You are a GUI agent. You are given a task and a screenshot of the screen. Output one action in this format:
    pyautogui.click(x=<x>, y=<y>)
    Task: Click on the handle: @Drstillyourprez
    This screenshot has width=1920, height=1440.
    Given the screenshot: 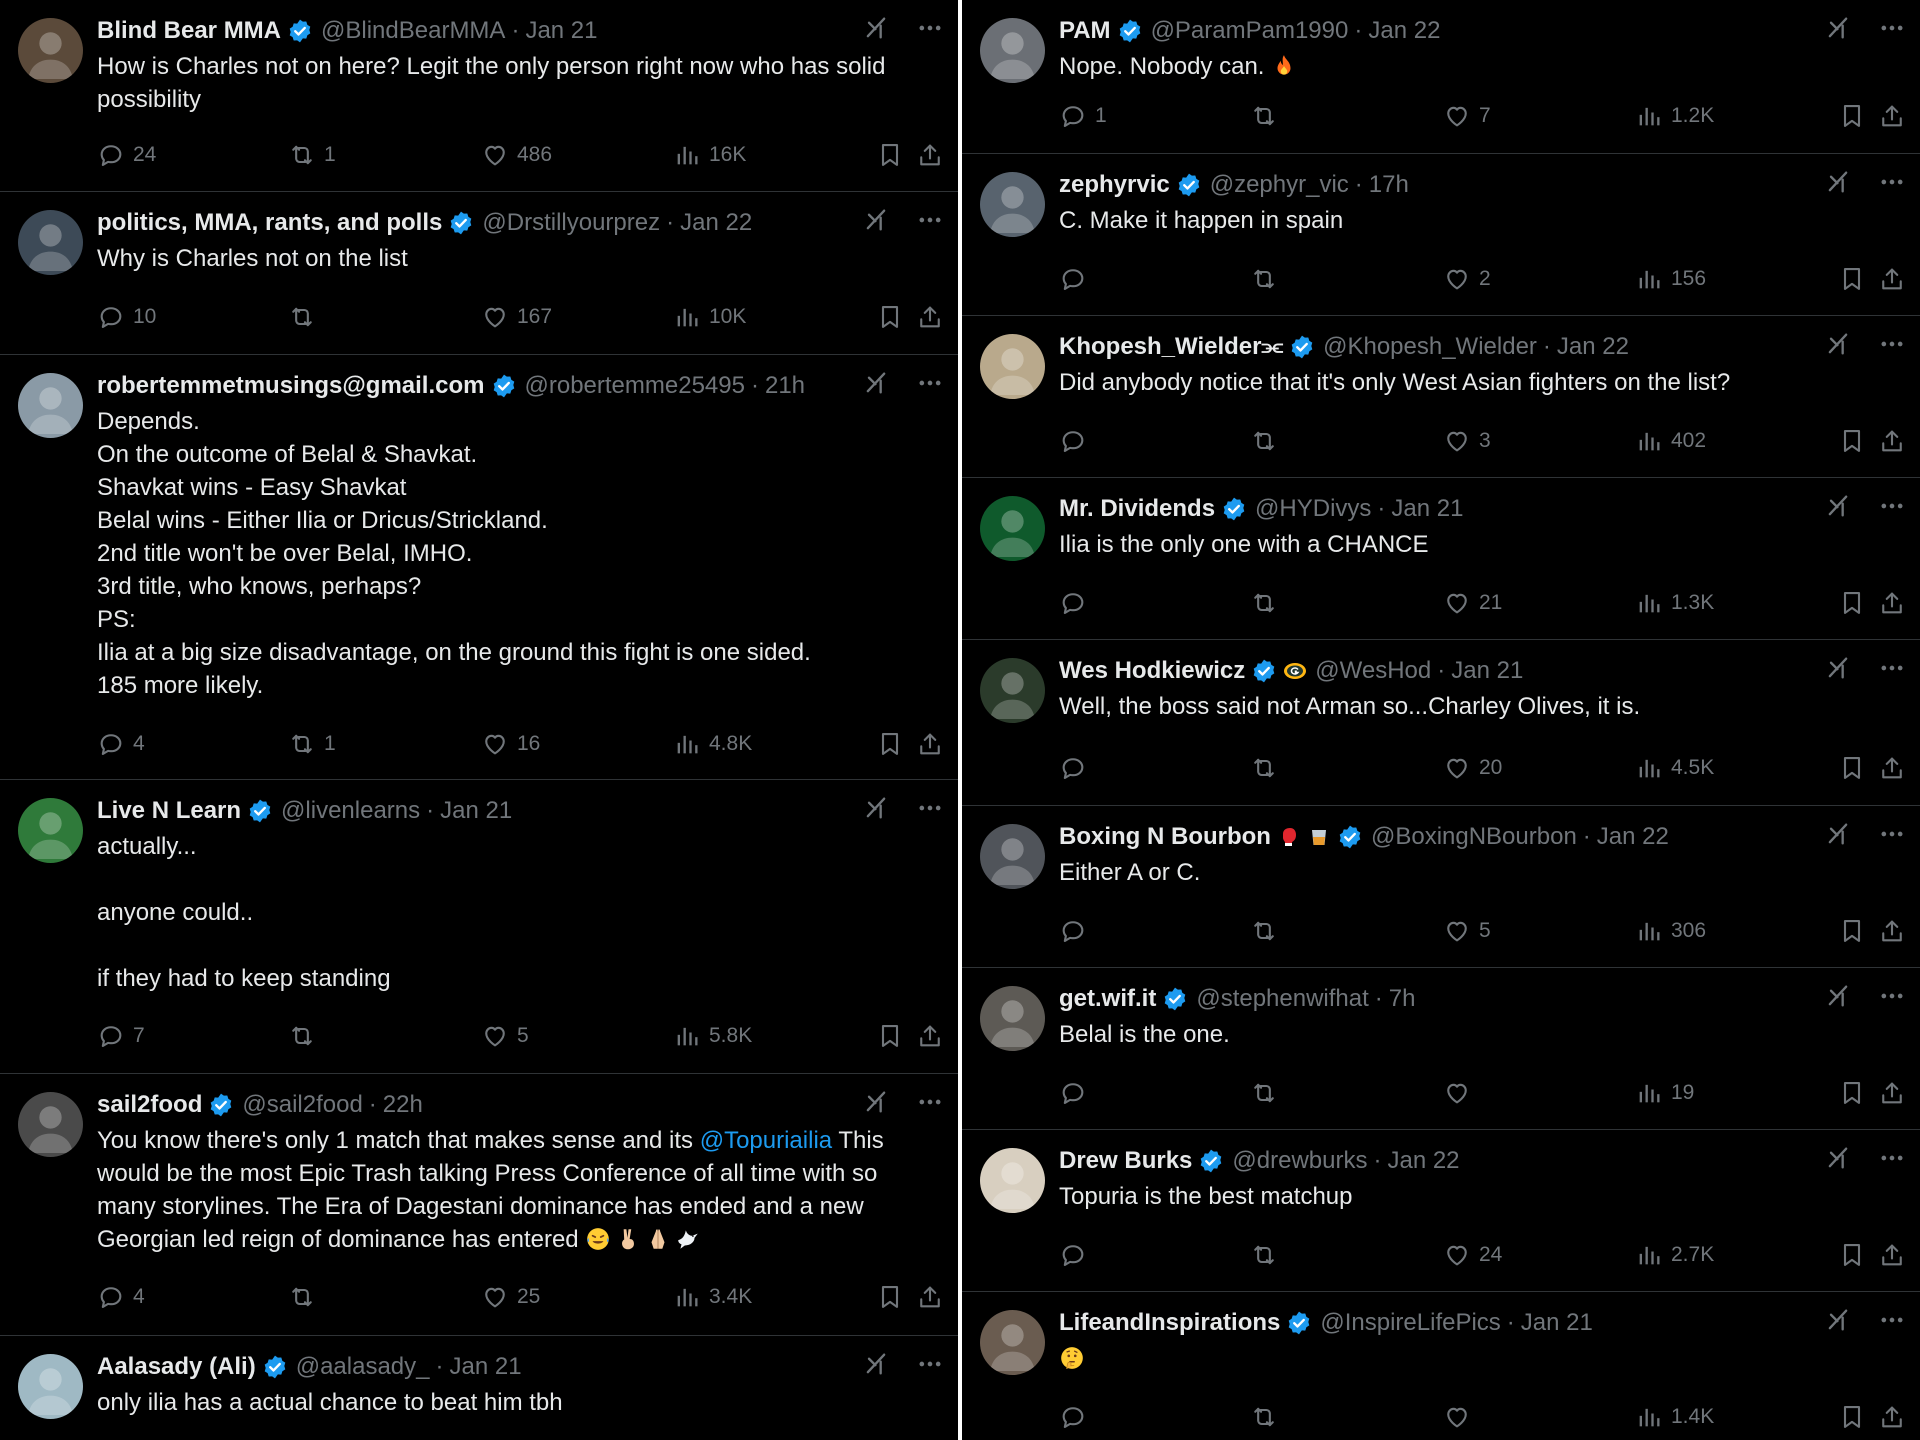 What is the action you would take?
    pyautogui.click(x=571, y=223)
    